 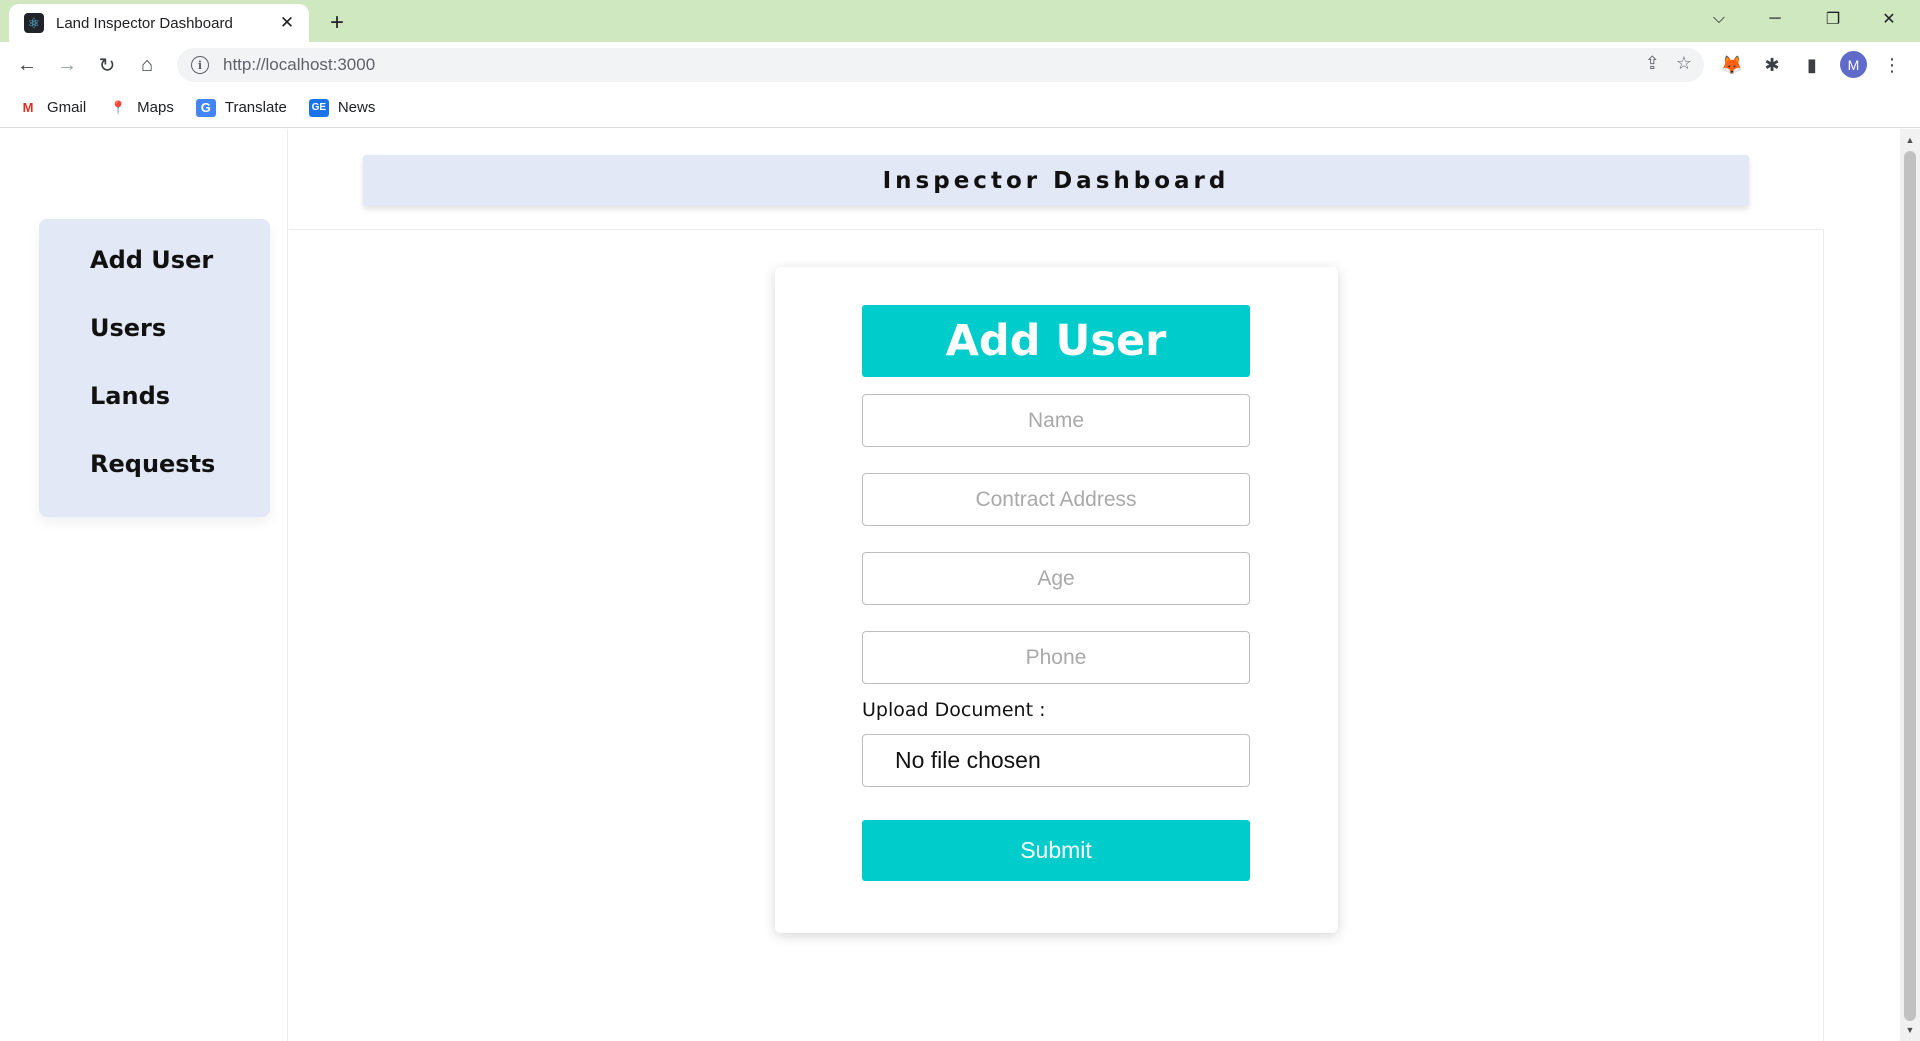 I want to click on page-scrollbar: ▲ ▼, so click(x=1910, y=585).